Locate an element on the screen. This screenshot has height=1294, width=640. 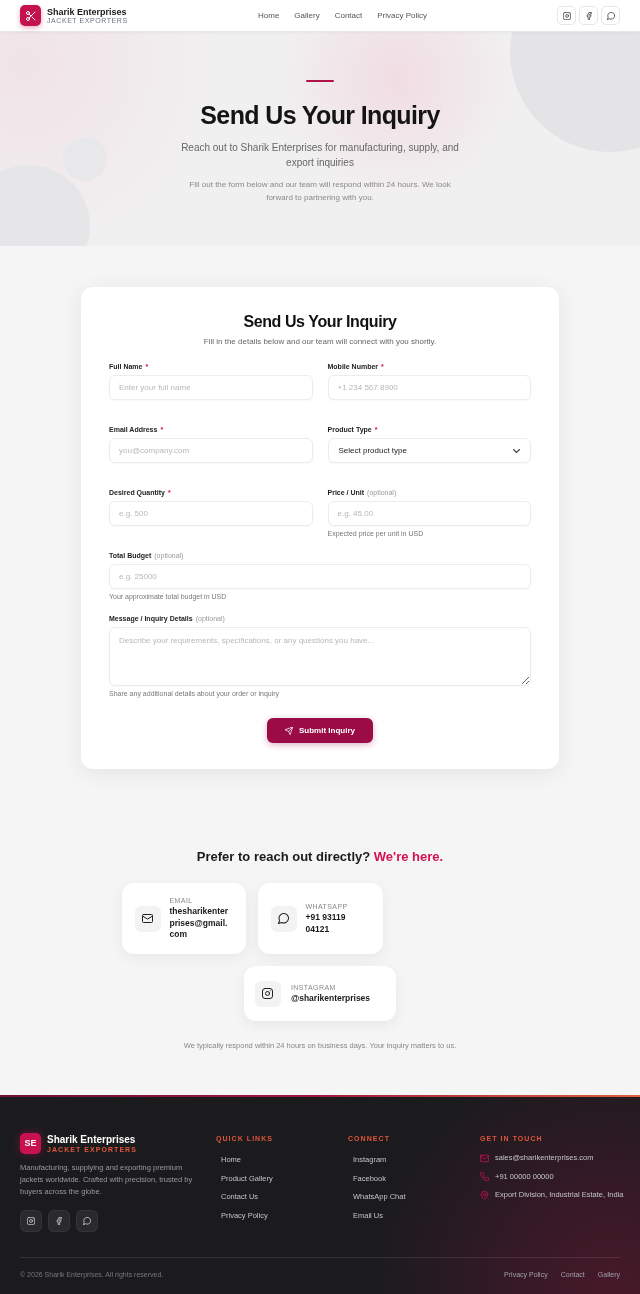
accent-bar is located at coordinates (320, 81).